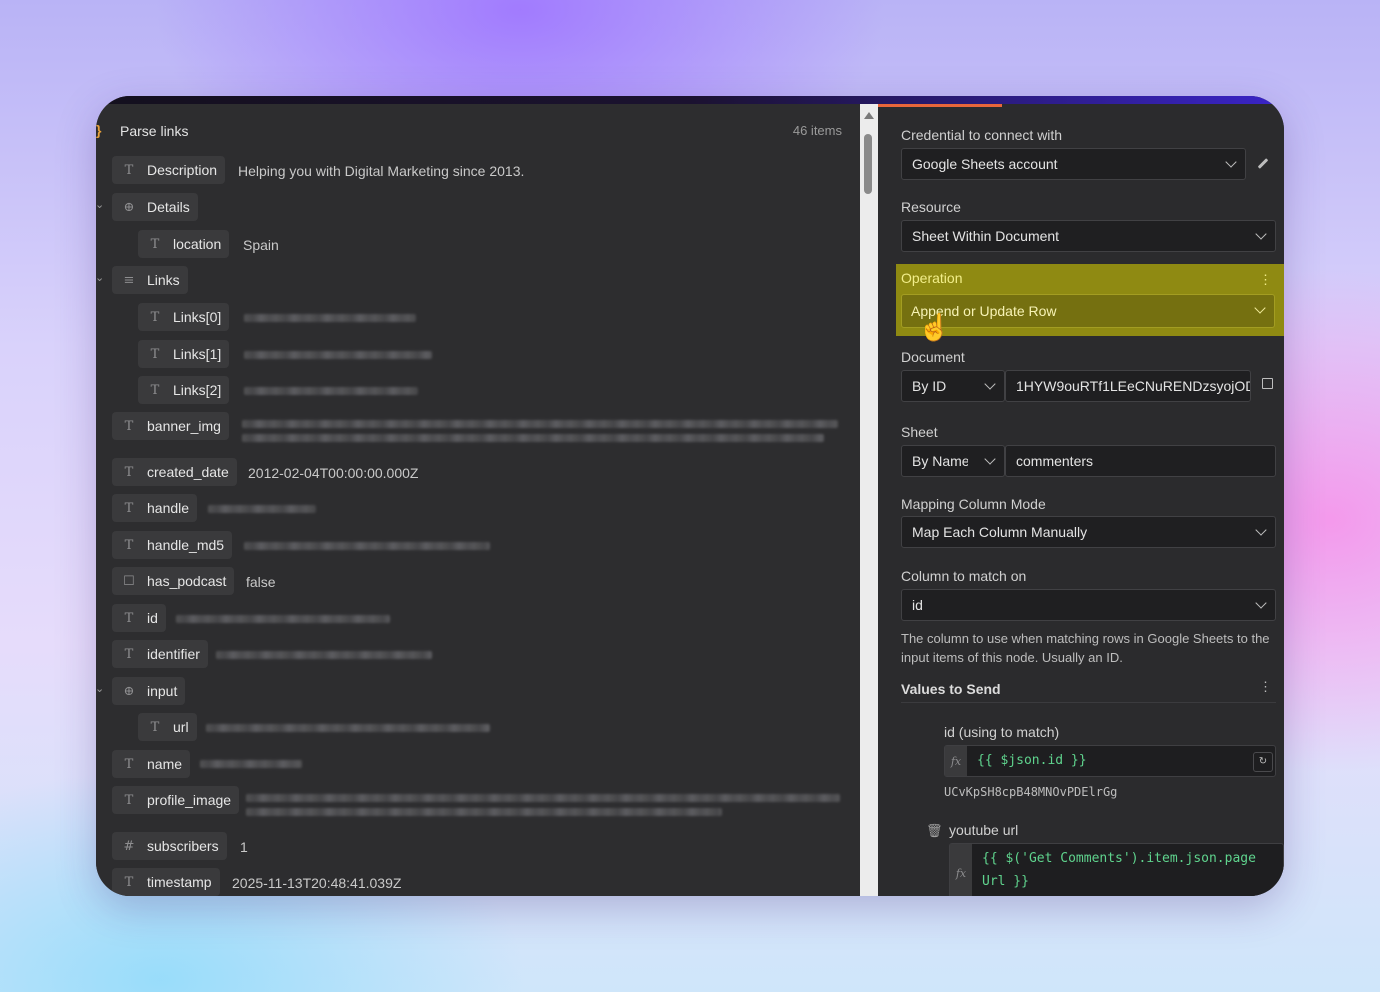 The height and width of the screenshot is (992, 1380). I want to click on field-chip: T Links[0], so click(184, 317).